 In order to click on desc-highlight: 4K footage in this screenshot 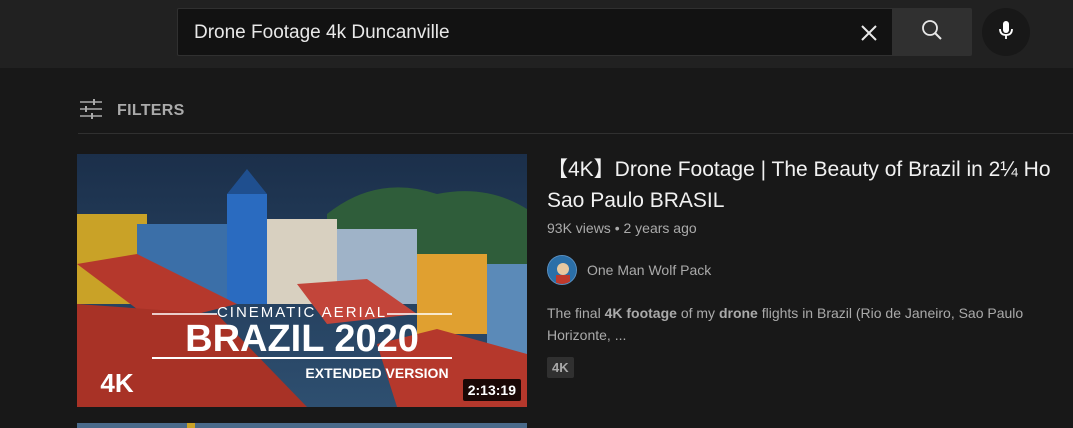, I will do `click(640, 313)`.